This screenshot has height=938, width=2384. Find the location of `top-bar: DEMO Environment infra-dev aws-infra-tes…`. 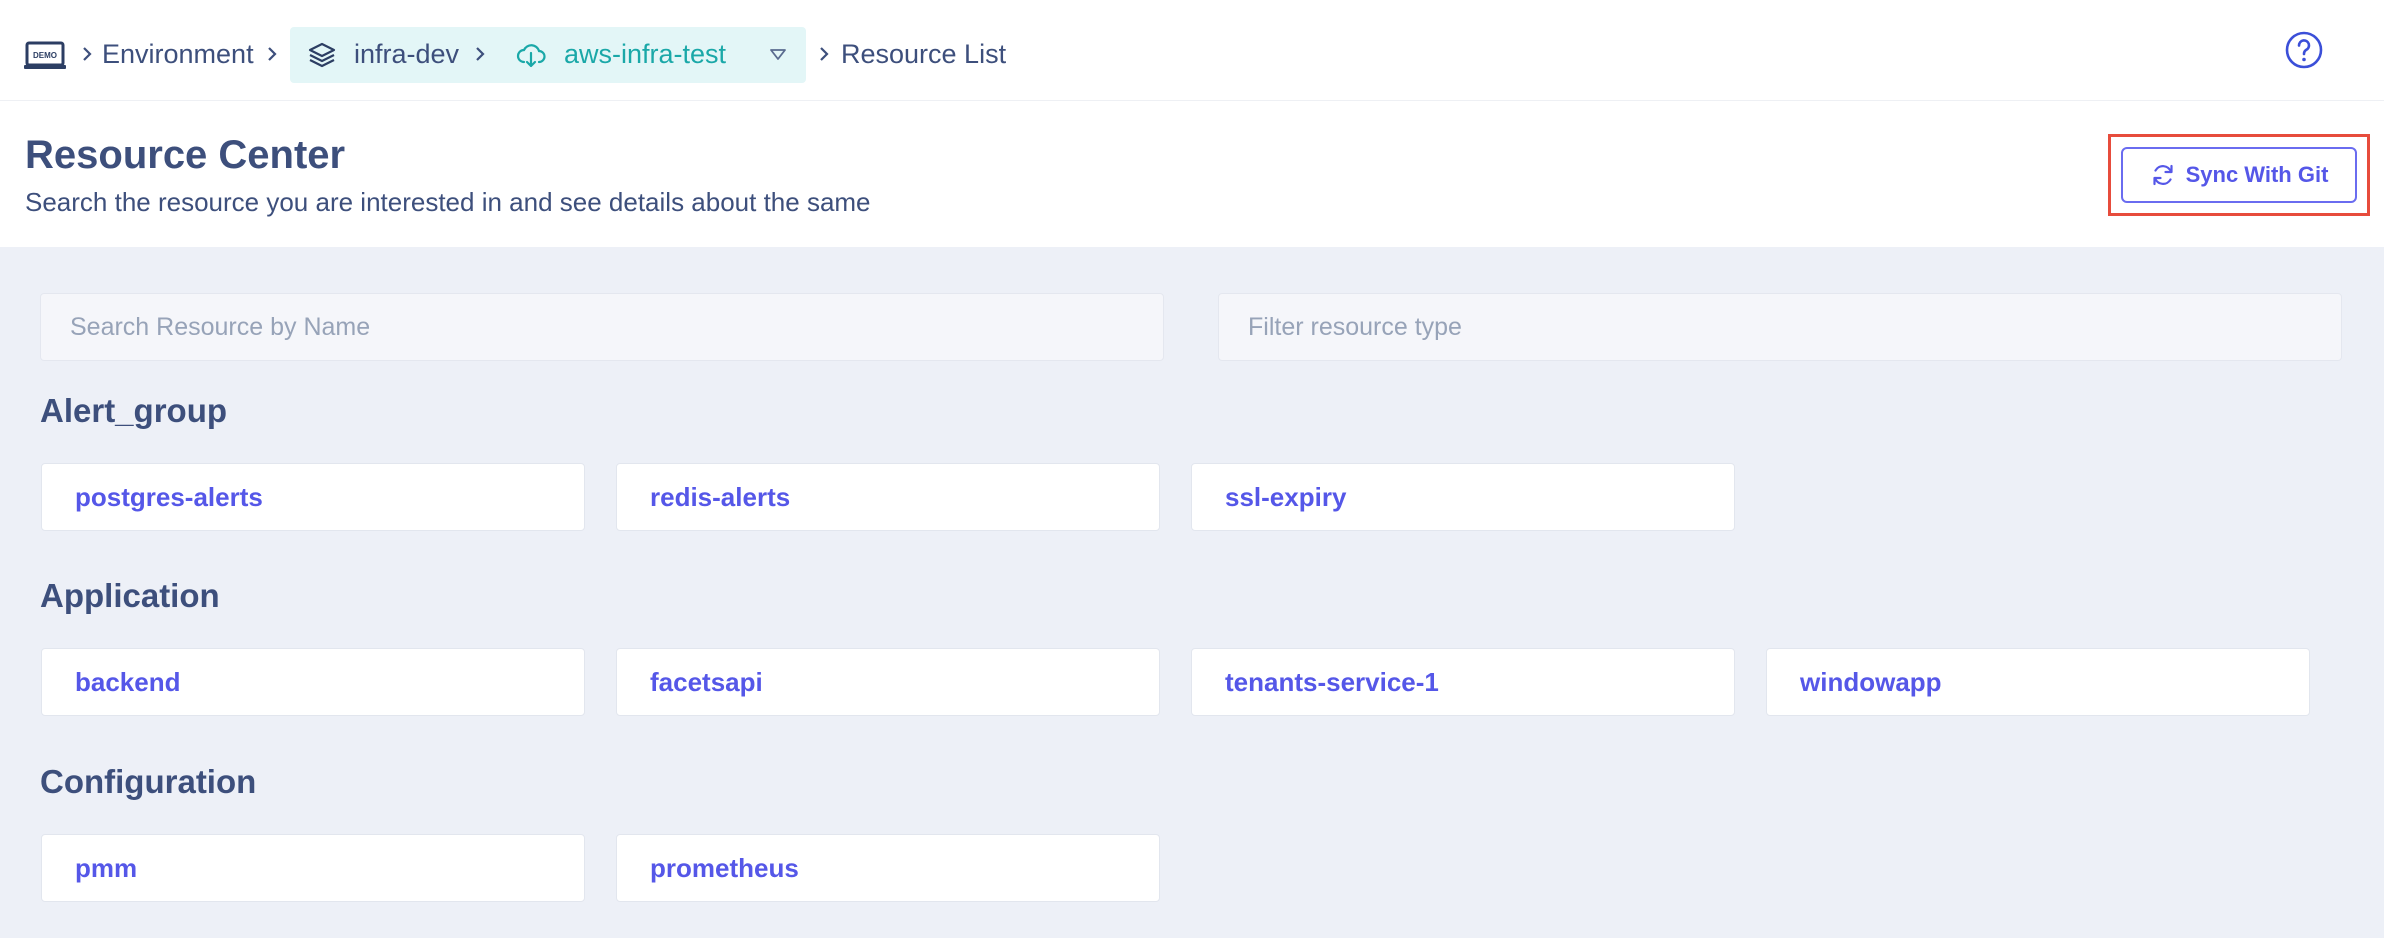

top-bar: DEMO Environment infra-dev aws-infra-tes… is located at coordinates (1192, 50).